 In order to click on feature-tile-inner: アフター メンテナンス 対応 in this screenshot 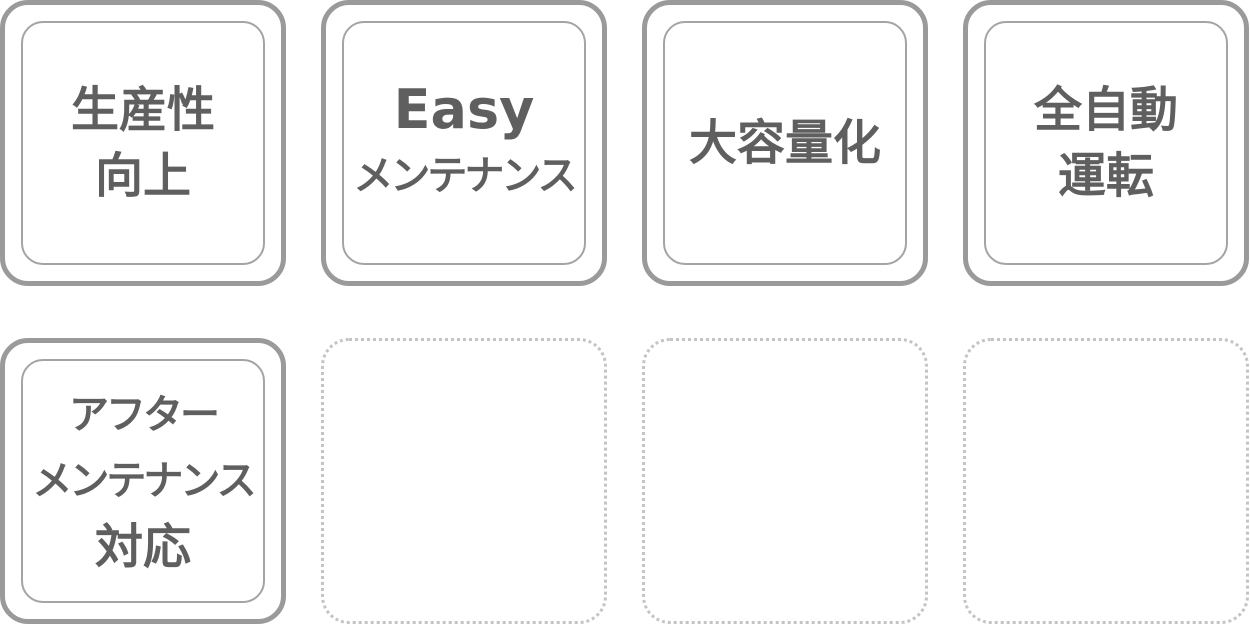, I will do `click(143, 481)`.